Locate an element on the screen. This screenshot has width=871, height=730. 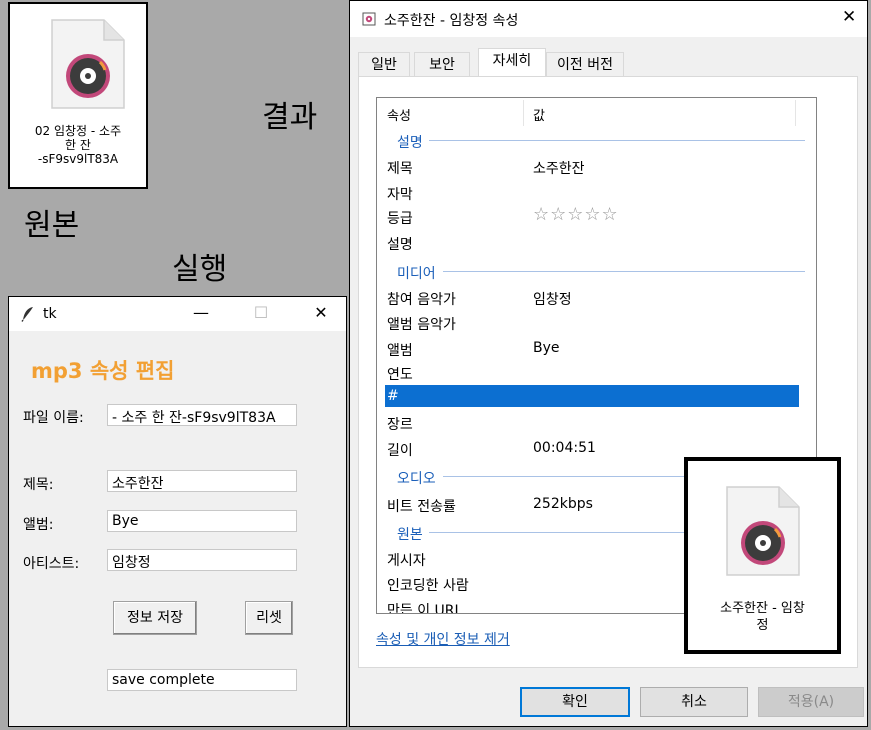
cancel-button: 취소 is located at coordinates (694, 702).